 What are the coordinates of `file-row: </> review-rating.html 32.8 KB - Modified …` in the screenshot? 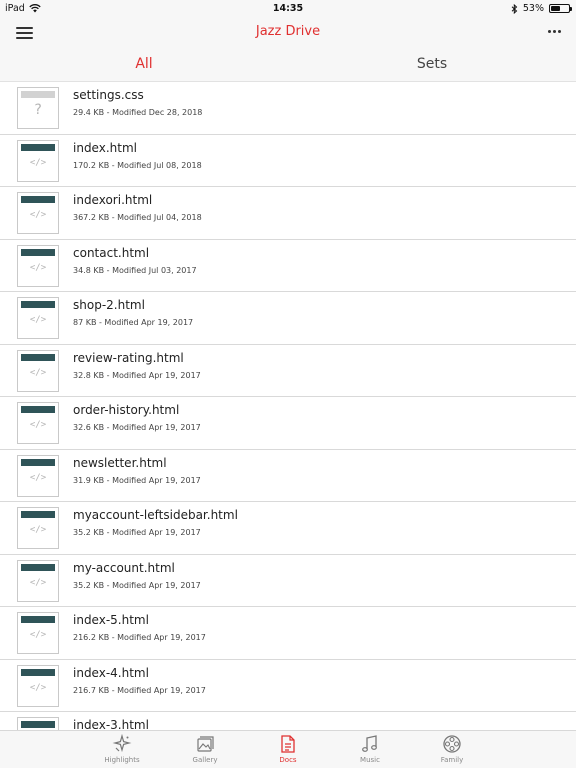 It's located at (288, 371).